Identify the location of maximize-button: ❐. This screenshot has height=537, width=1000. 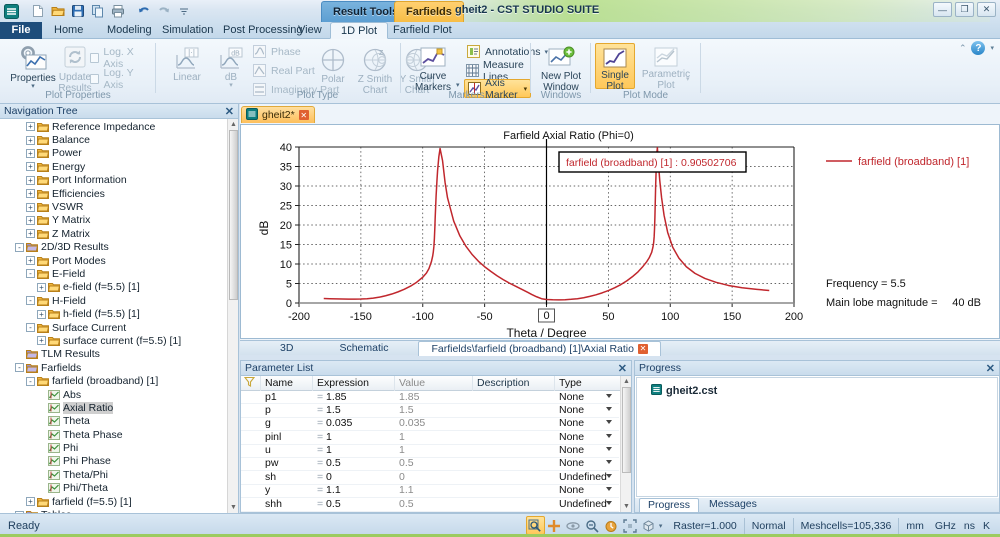
(964, 9).